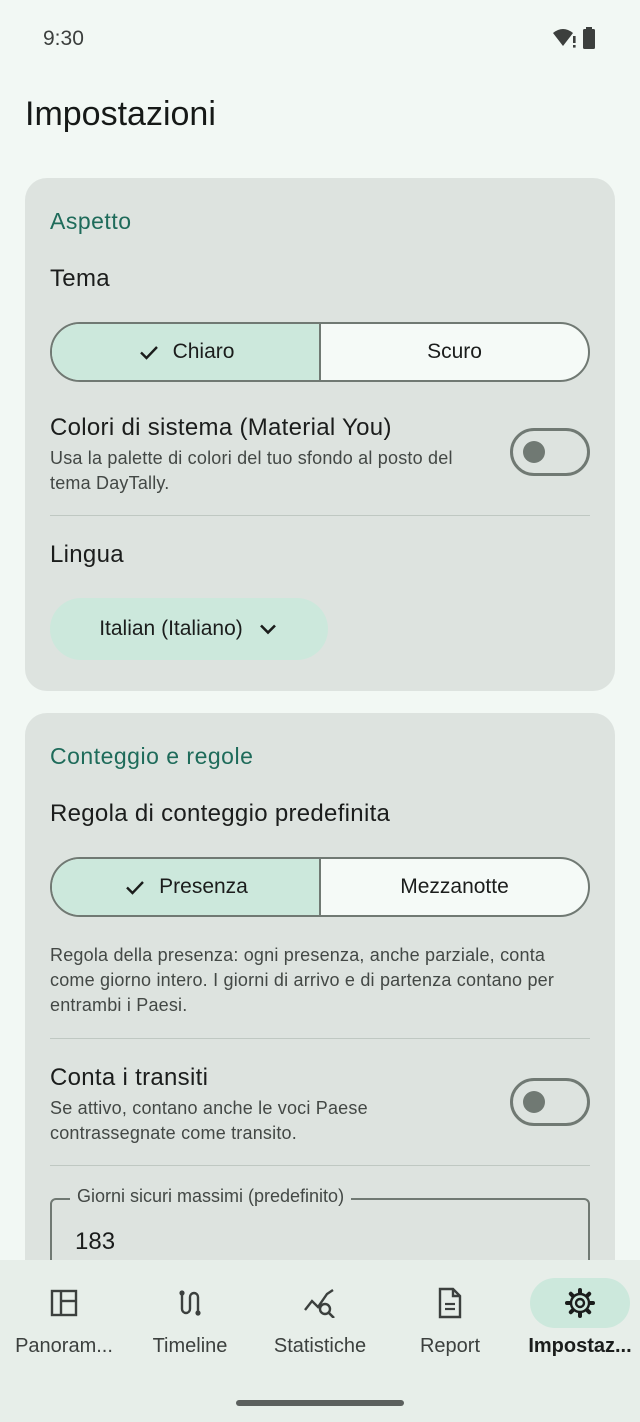  What do you see at coordinates (450, 1346) in the screenshot?
I see `nav-label: Report` at bounding box center [450, 1346].